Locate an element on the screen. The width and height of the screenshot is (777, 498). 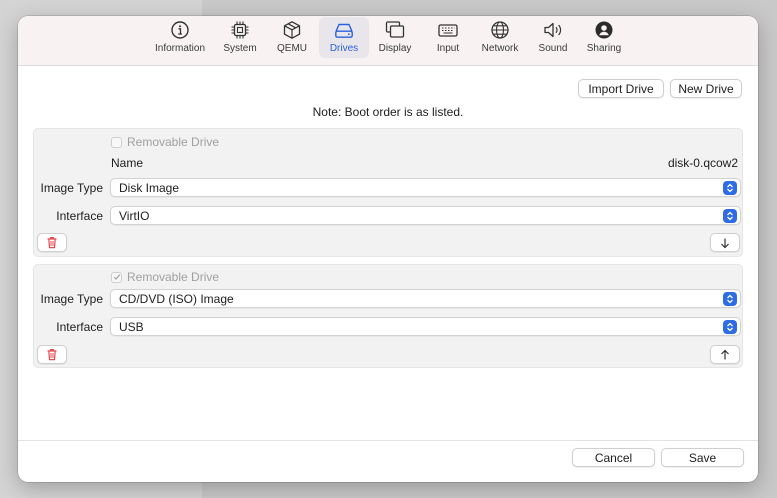
drive-icon is located at coordinates (344, 30).